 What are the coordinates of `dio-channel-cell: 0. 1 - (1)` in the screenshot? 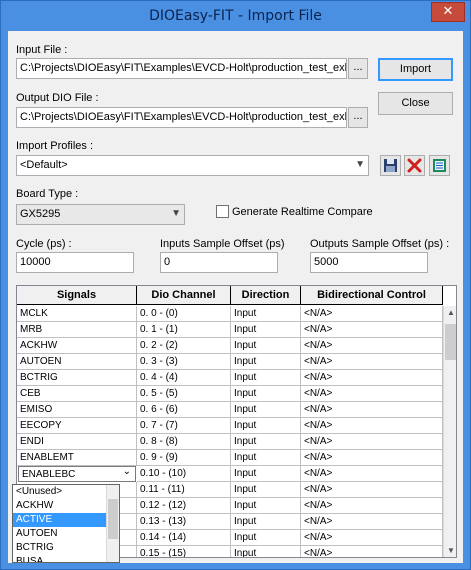 It's located at (184, 330).